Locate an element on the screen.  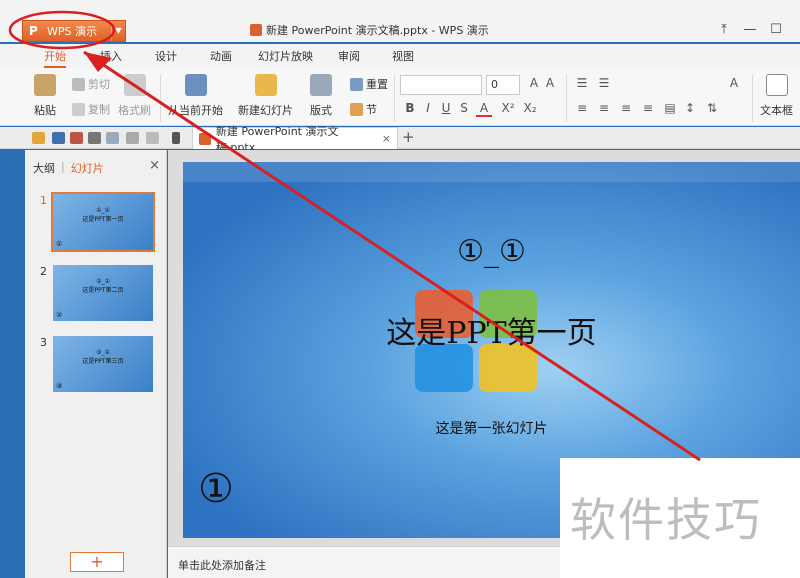
restore-ribbon-icon: ⤒ is located at coordinates (724, 29).